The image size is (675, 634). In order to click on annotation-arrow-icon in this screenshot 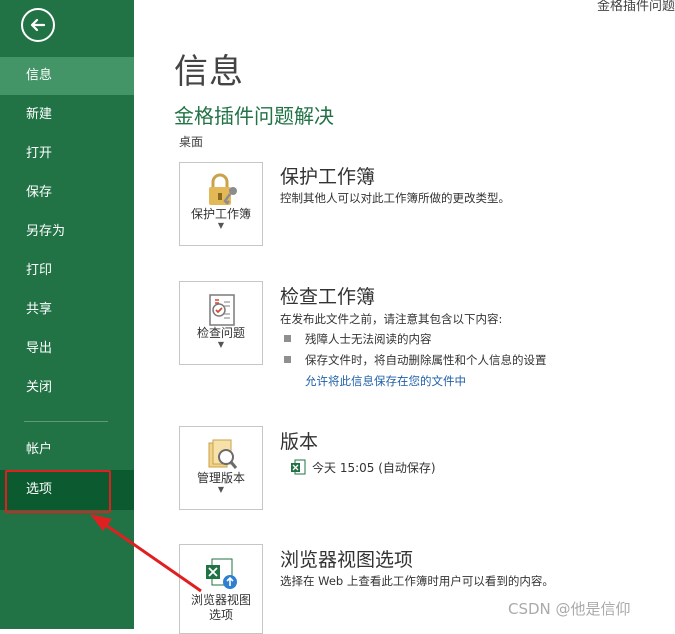, I will do `click(146, 553)`.